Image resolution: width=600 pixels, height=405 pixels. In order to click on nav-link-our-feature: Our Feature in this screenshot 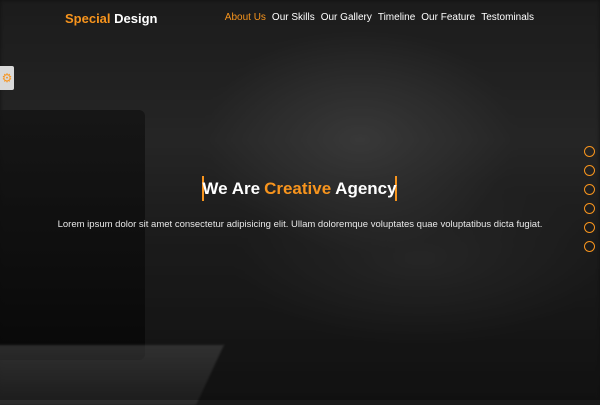, I will do `click(448, 17)`.